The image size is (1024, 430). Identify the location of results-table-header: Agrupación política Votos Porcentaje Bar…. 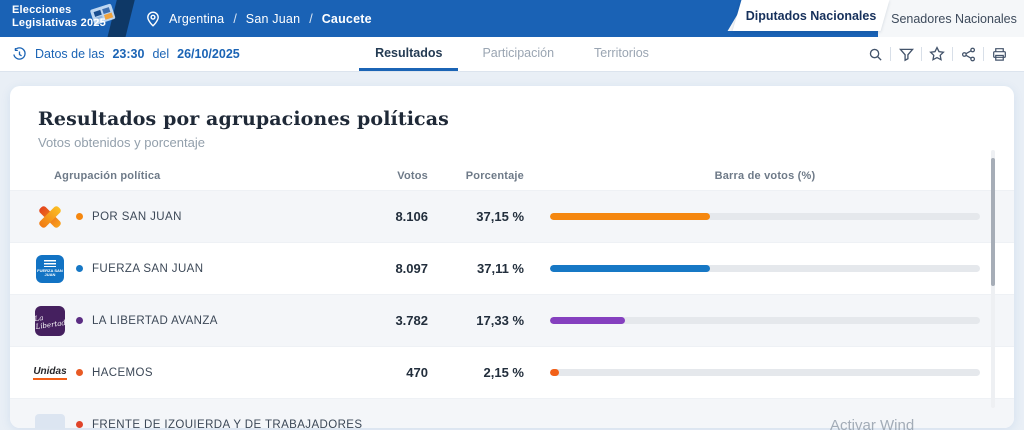
(512, 173).